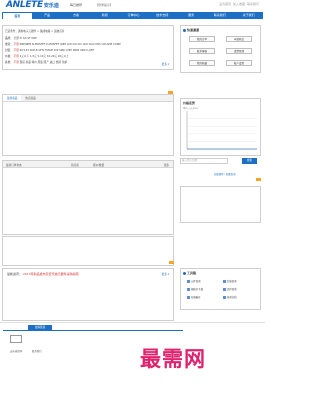 The image size is (320, 394). I want to click on top-link: 设为首页, so click(225, 4).